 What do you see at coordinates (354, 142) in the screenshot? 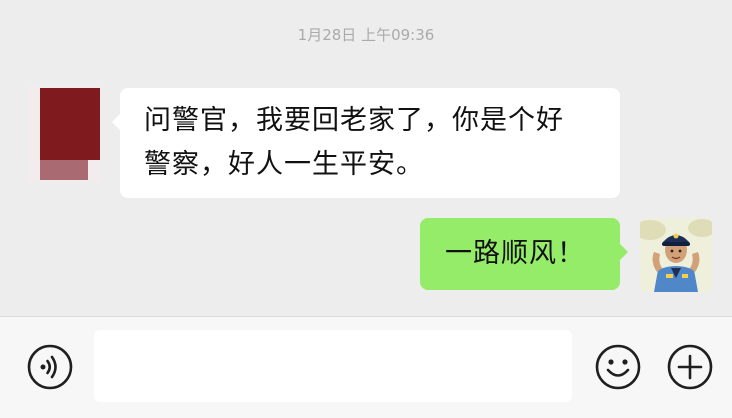
I see `incoming-message-text: 问警官，我要回老家了，你是个好 警察，好人一生平安。` at bounding box center [354, 142].